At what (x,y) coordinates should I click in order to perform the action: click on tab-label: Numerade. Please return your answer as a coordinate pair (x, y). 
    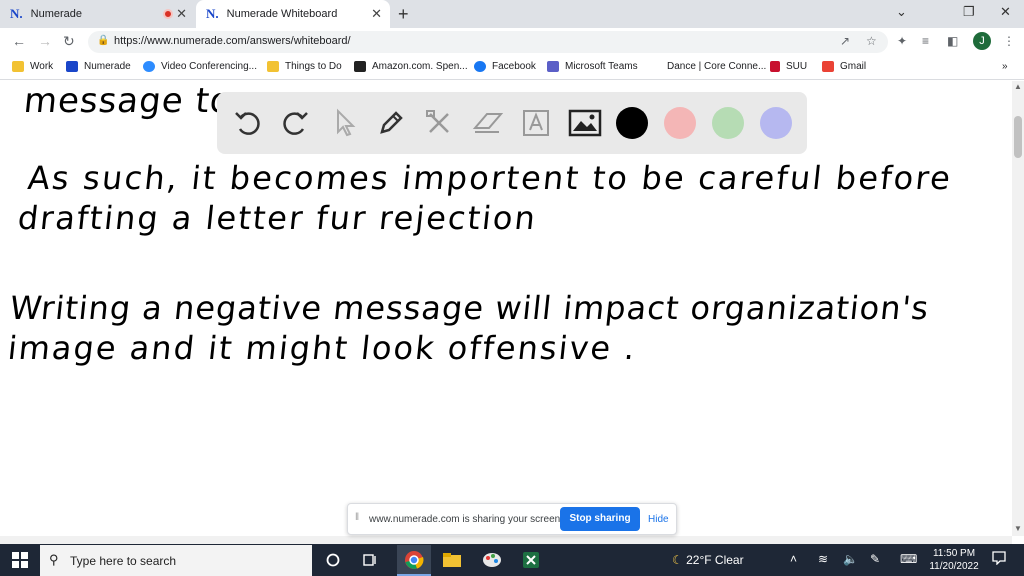
    Looking at the image, I should click on (56, 14).